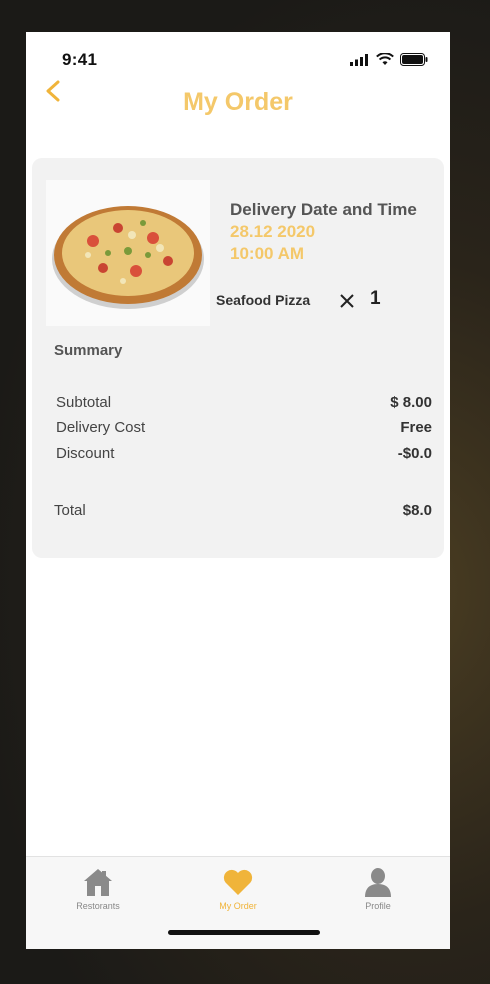 This screenshot has height=984, width=490. What do you see at coordinates (238, 906) in the screenshot?
I see `tab-label: My Order` at bounding box center [238, 906].